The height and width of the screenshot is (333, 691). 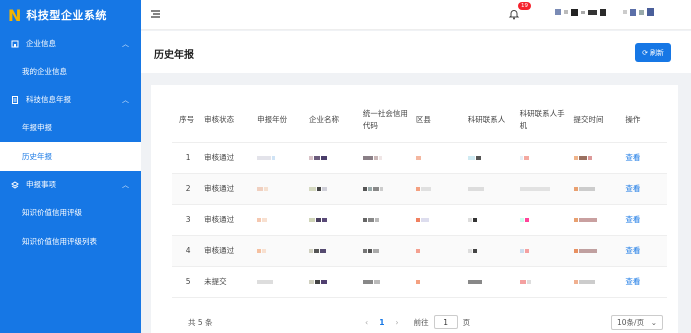 What do you see at coordinates (335, 121) in the screenshot?
I see `col-header-company-name: 企业名称` at bounding box center [335, 121].